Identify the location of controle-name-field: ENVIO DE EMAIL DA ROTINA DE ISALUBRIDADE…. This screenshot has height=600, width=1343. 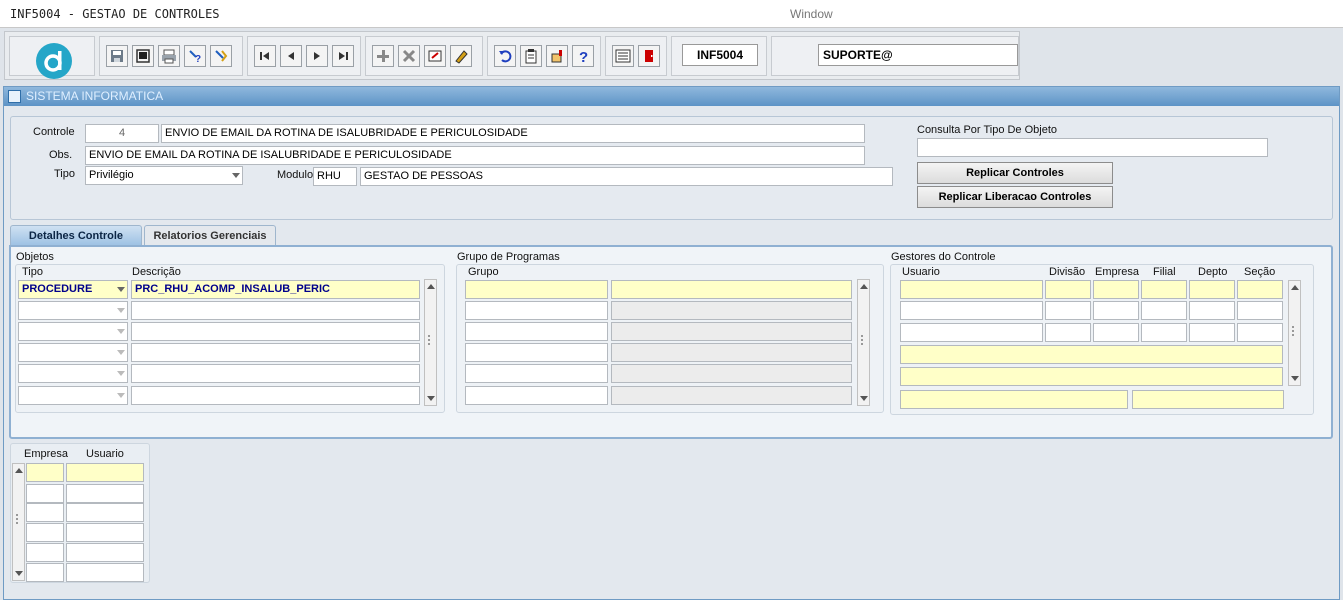
(513, 133).